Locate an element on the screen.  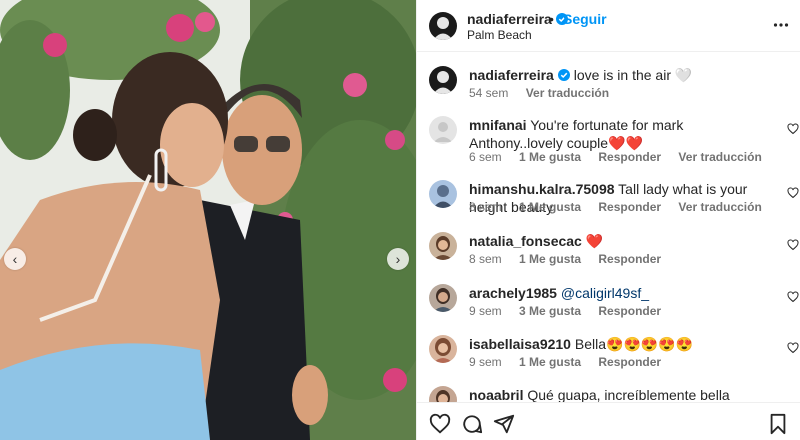
post-location: Palm Beach is located at coordinates (499, 35).